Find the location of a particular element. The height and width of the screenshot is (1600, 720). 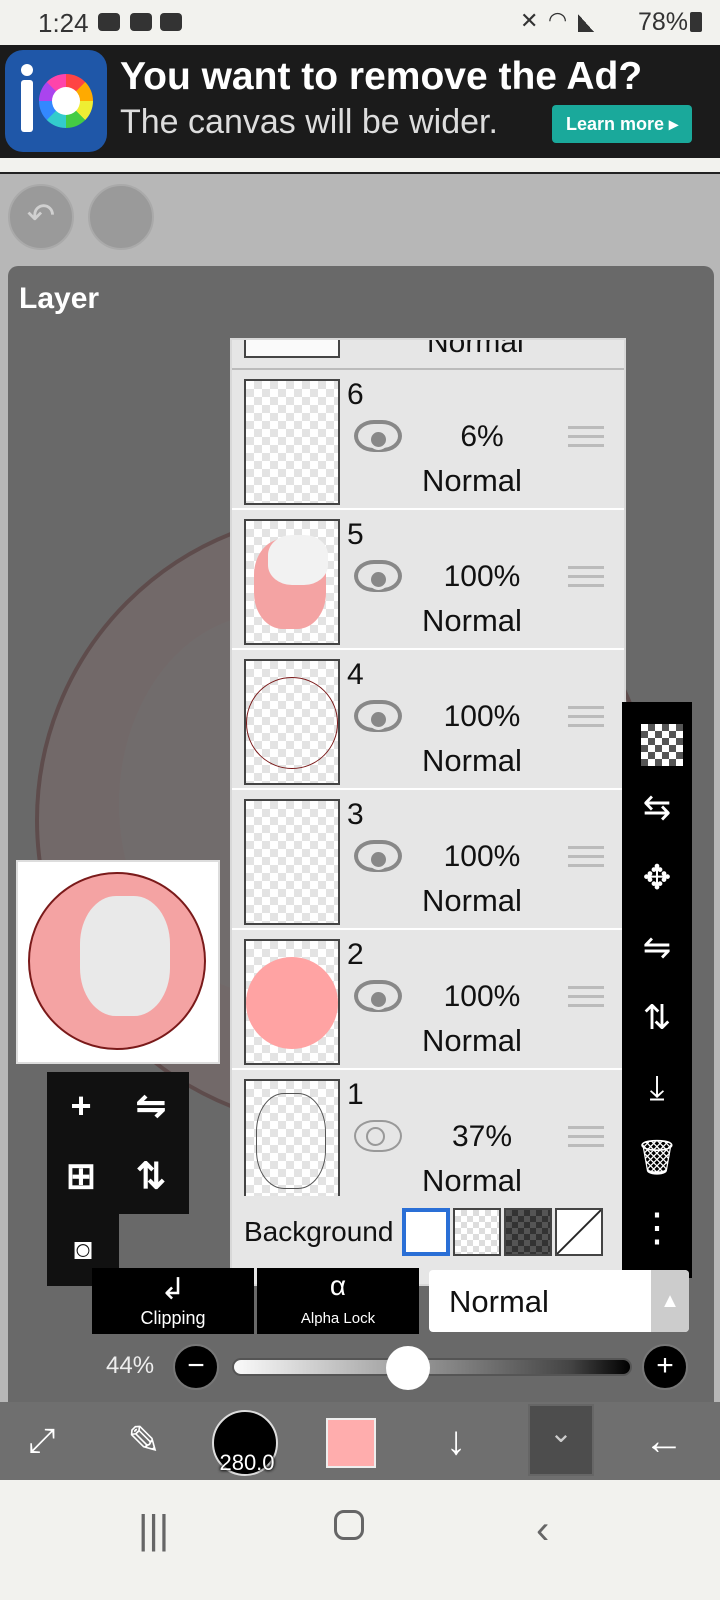

arrow-left-icon: ← is located at coordinates (664, 1441).